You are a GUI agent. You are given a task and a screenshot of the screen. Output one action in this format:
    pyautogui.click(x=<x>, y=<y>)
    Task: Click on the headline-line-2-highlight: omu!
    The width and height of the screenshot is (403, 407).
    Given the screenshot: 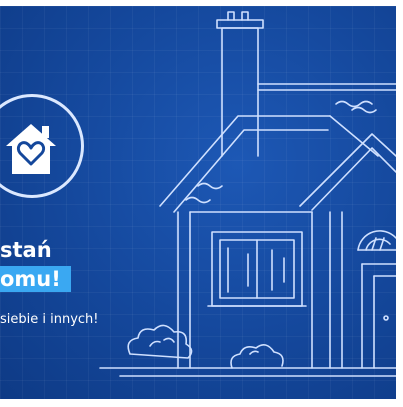 What is the action you would take?
    pyautogui.click(x=35, y=279)
    